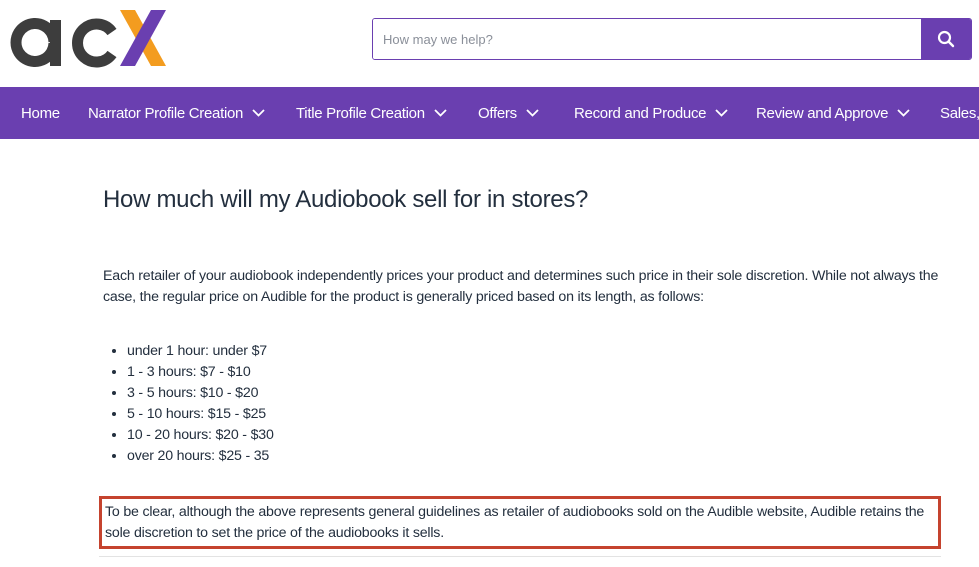 The width and height of the screenshot is (979, 567). I want to click on list-item: under 1 hour: under $7, so click(200, 351).